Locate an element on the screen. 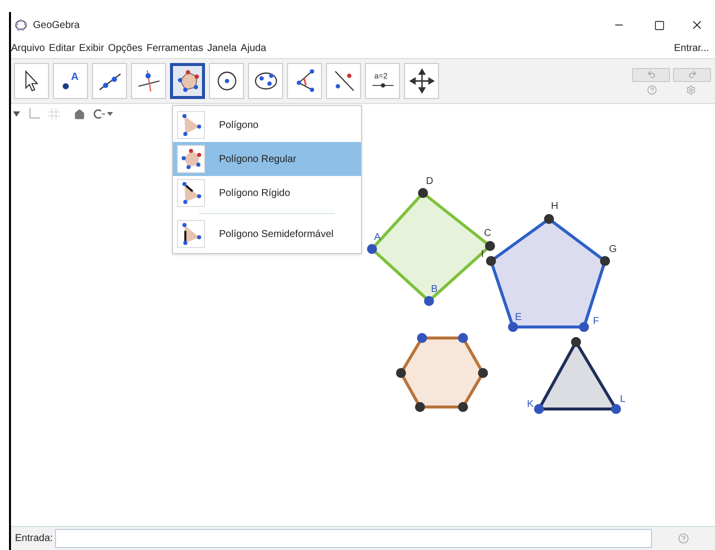 This screenshot has width=715, height=550. logo-icon is located at coordinates (21, 25).